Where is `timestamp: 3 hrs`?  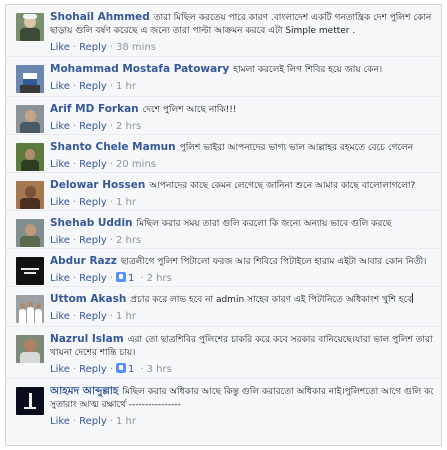
timestamp: 3 hrs is located at coordinates (159, 369).